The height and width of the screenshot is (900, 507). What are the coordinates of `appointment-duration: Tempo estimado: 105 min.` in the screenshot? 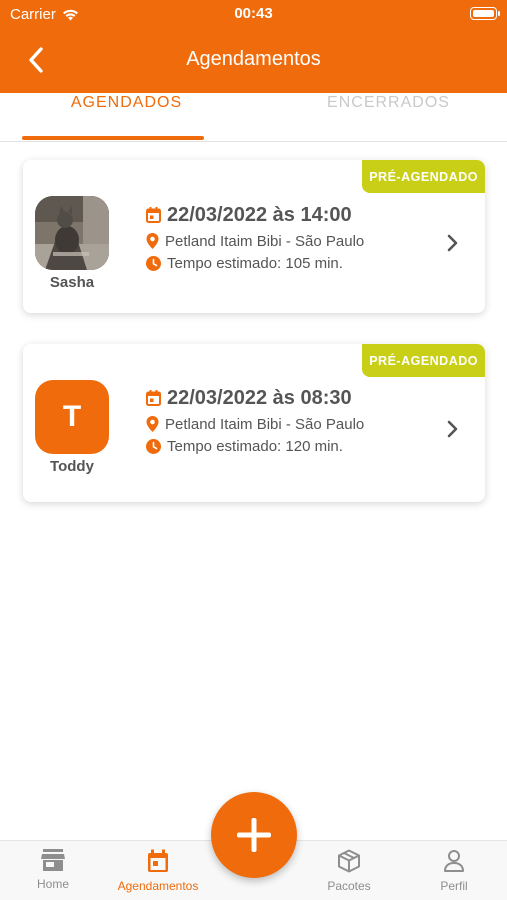 It's located at (255, 263).